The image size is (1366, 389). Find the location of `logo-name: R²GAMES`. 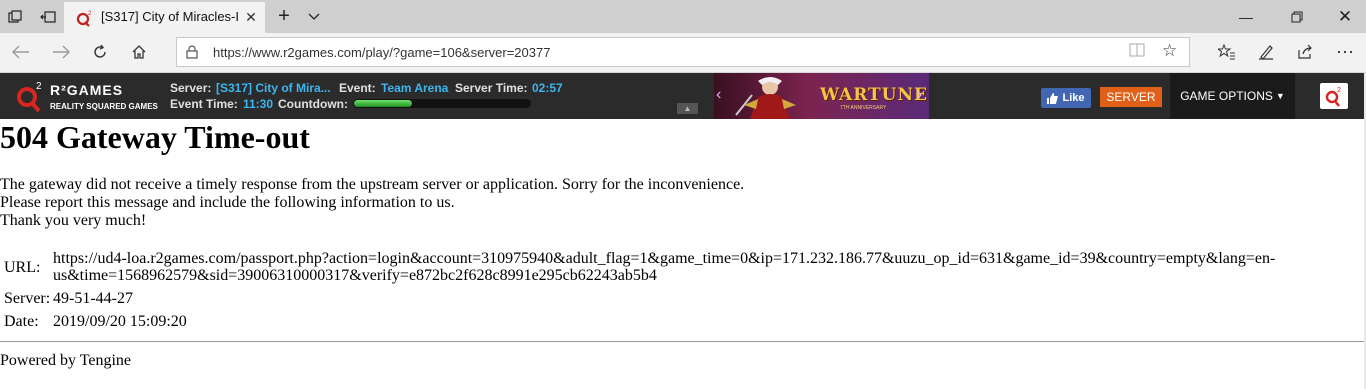

logo-name: R²GAMES is located at coordinates (87, 90).